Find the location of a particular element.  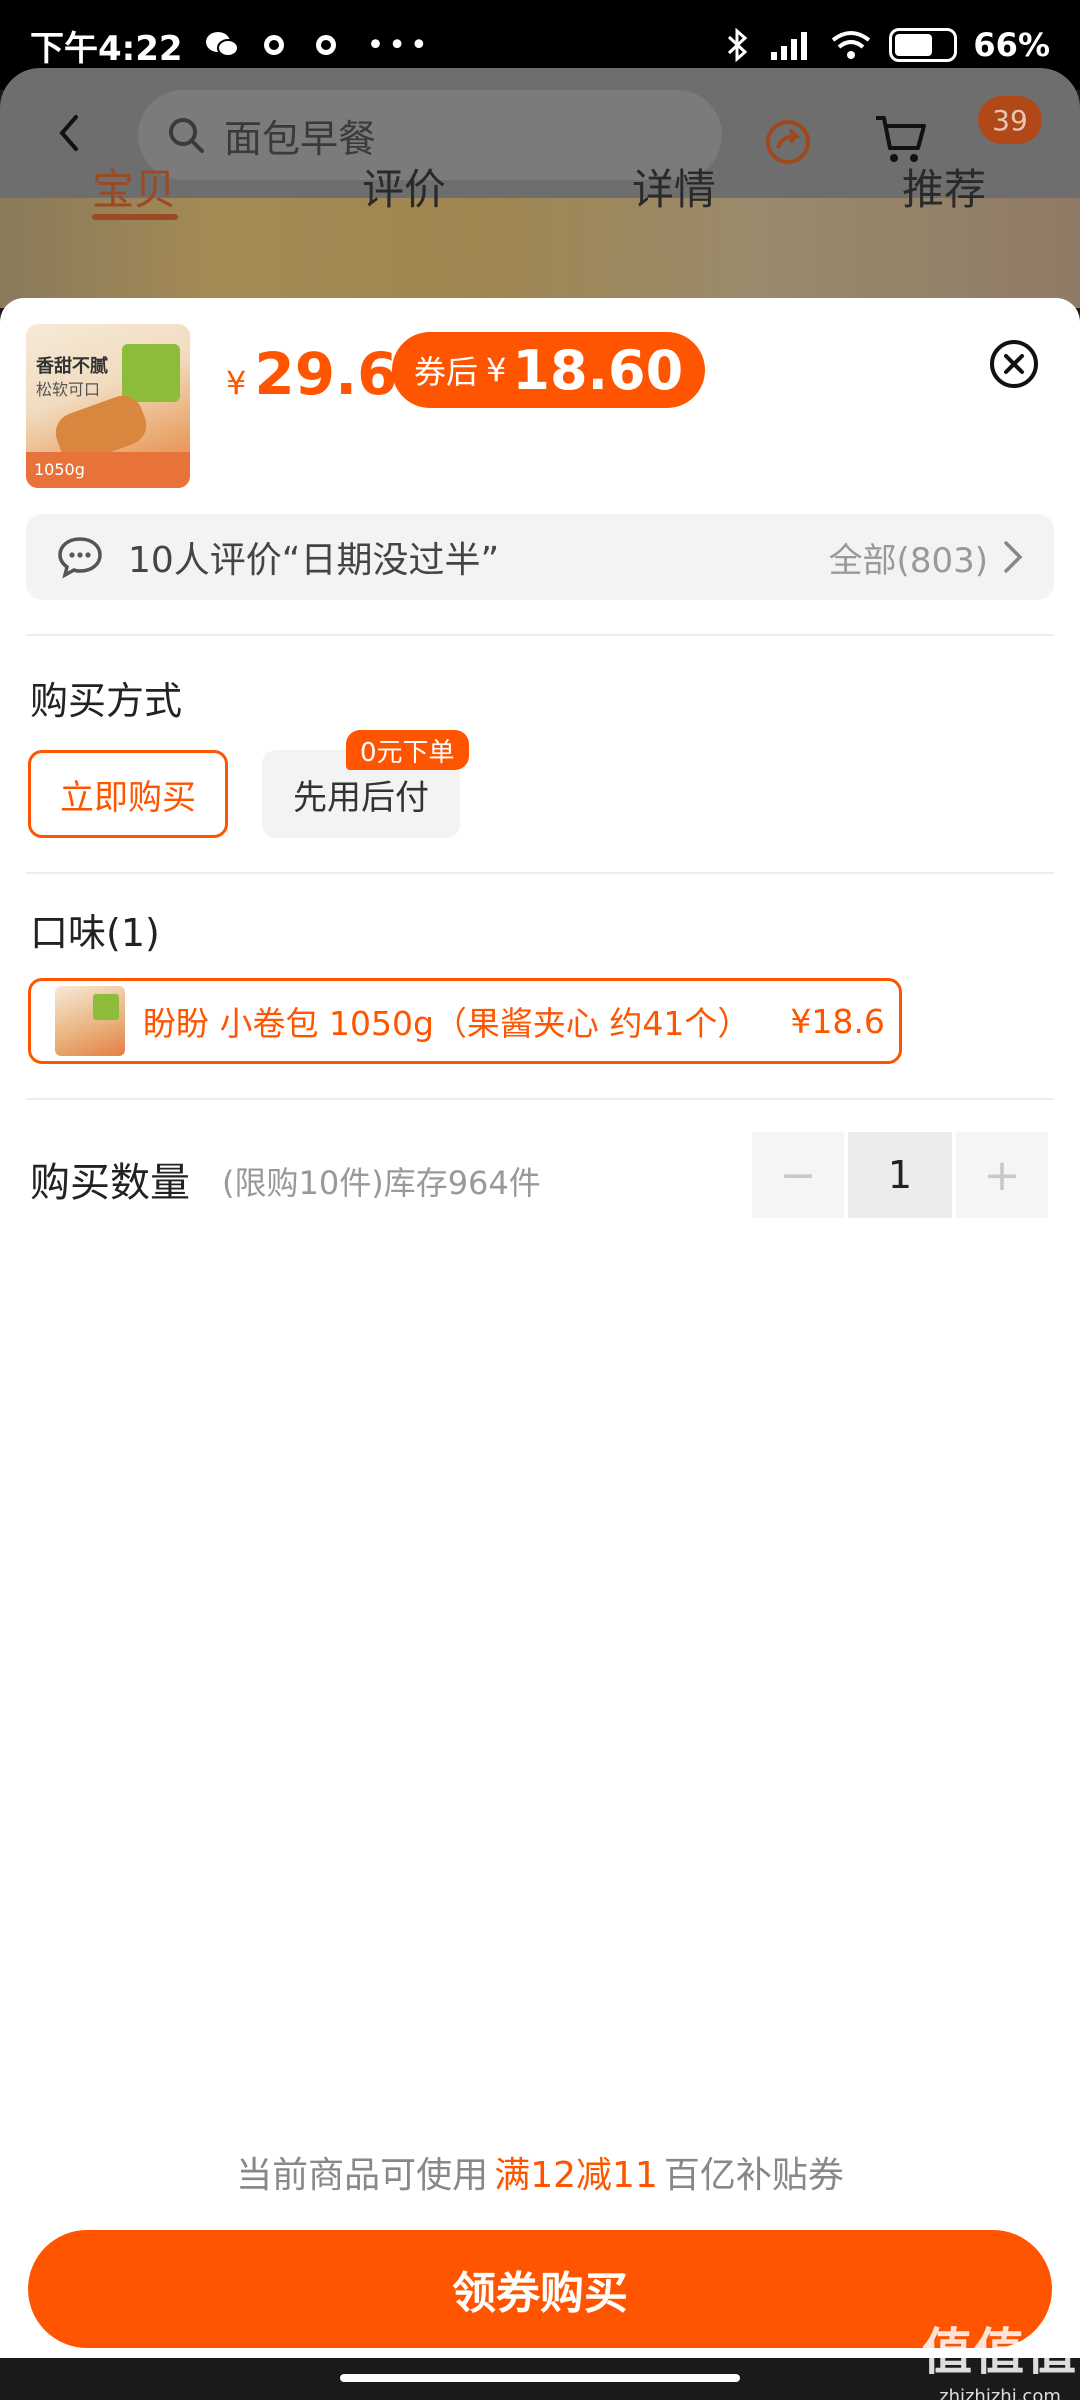

watermark-sub: zhizhizhi.com is located at coordinates (1000, 2393).